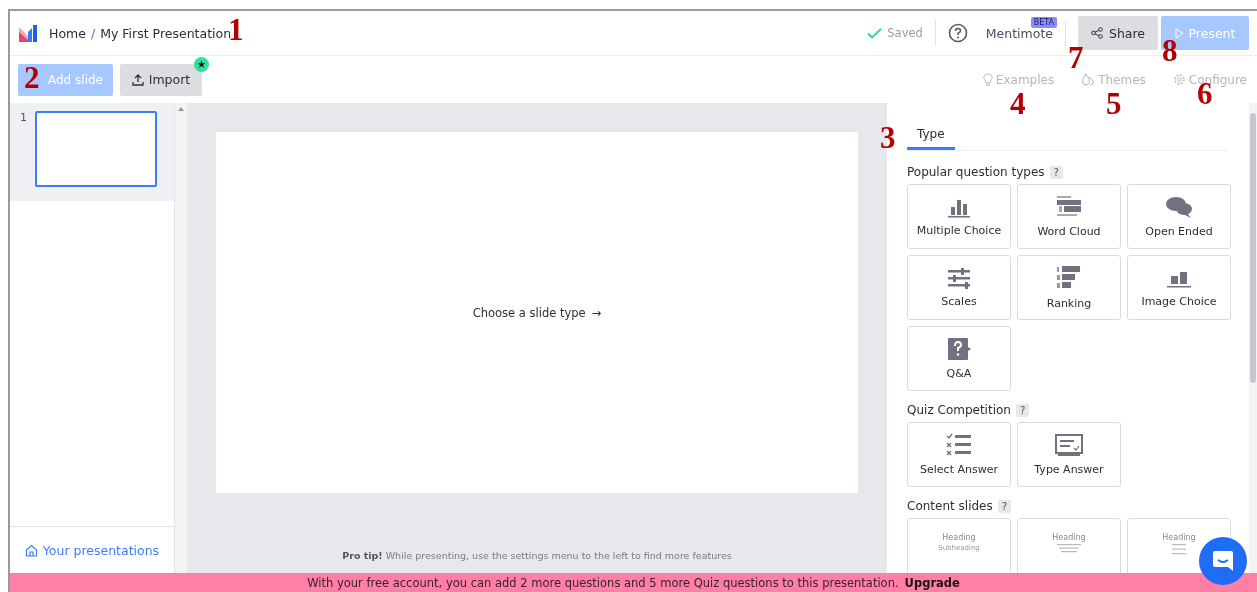 This screenshot has width=1257, height=592. What do you see at coordinates (931, 136) in the screenshot?
I see `panel-tab: Type` at bounding box center [931, 136].